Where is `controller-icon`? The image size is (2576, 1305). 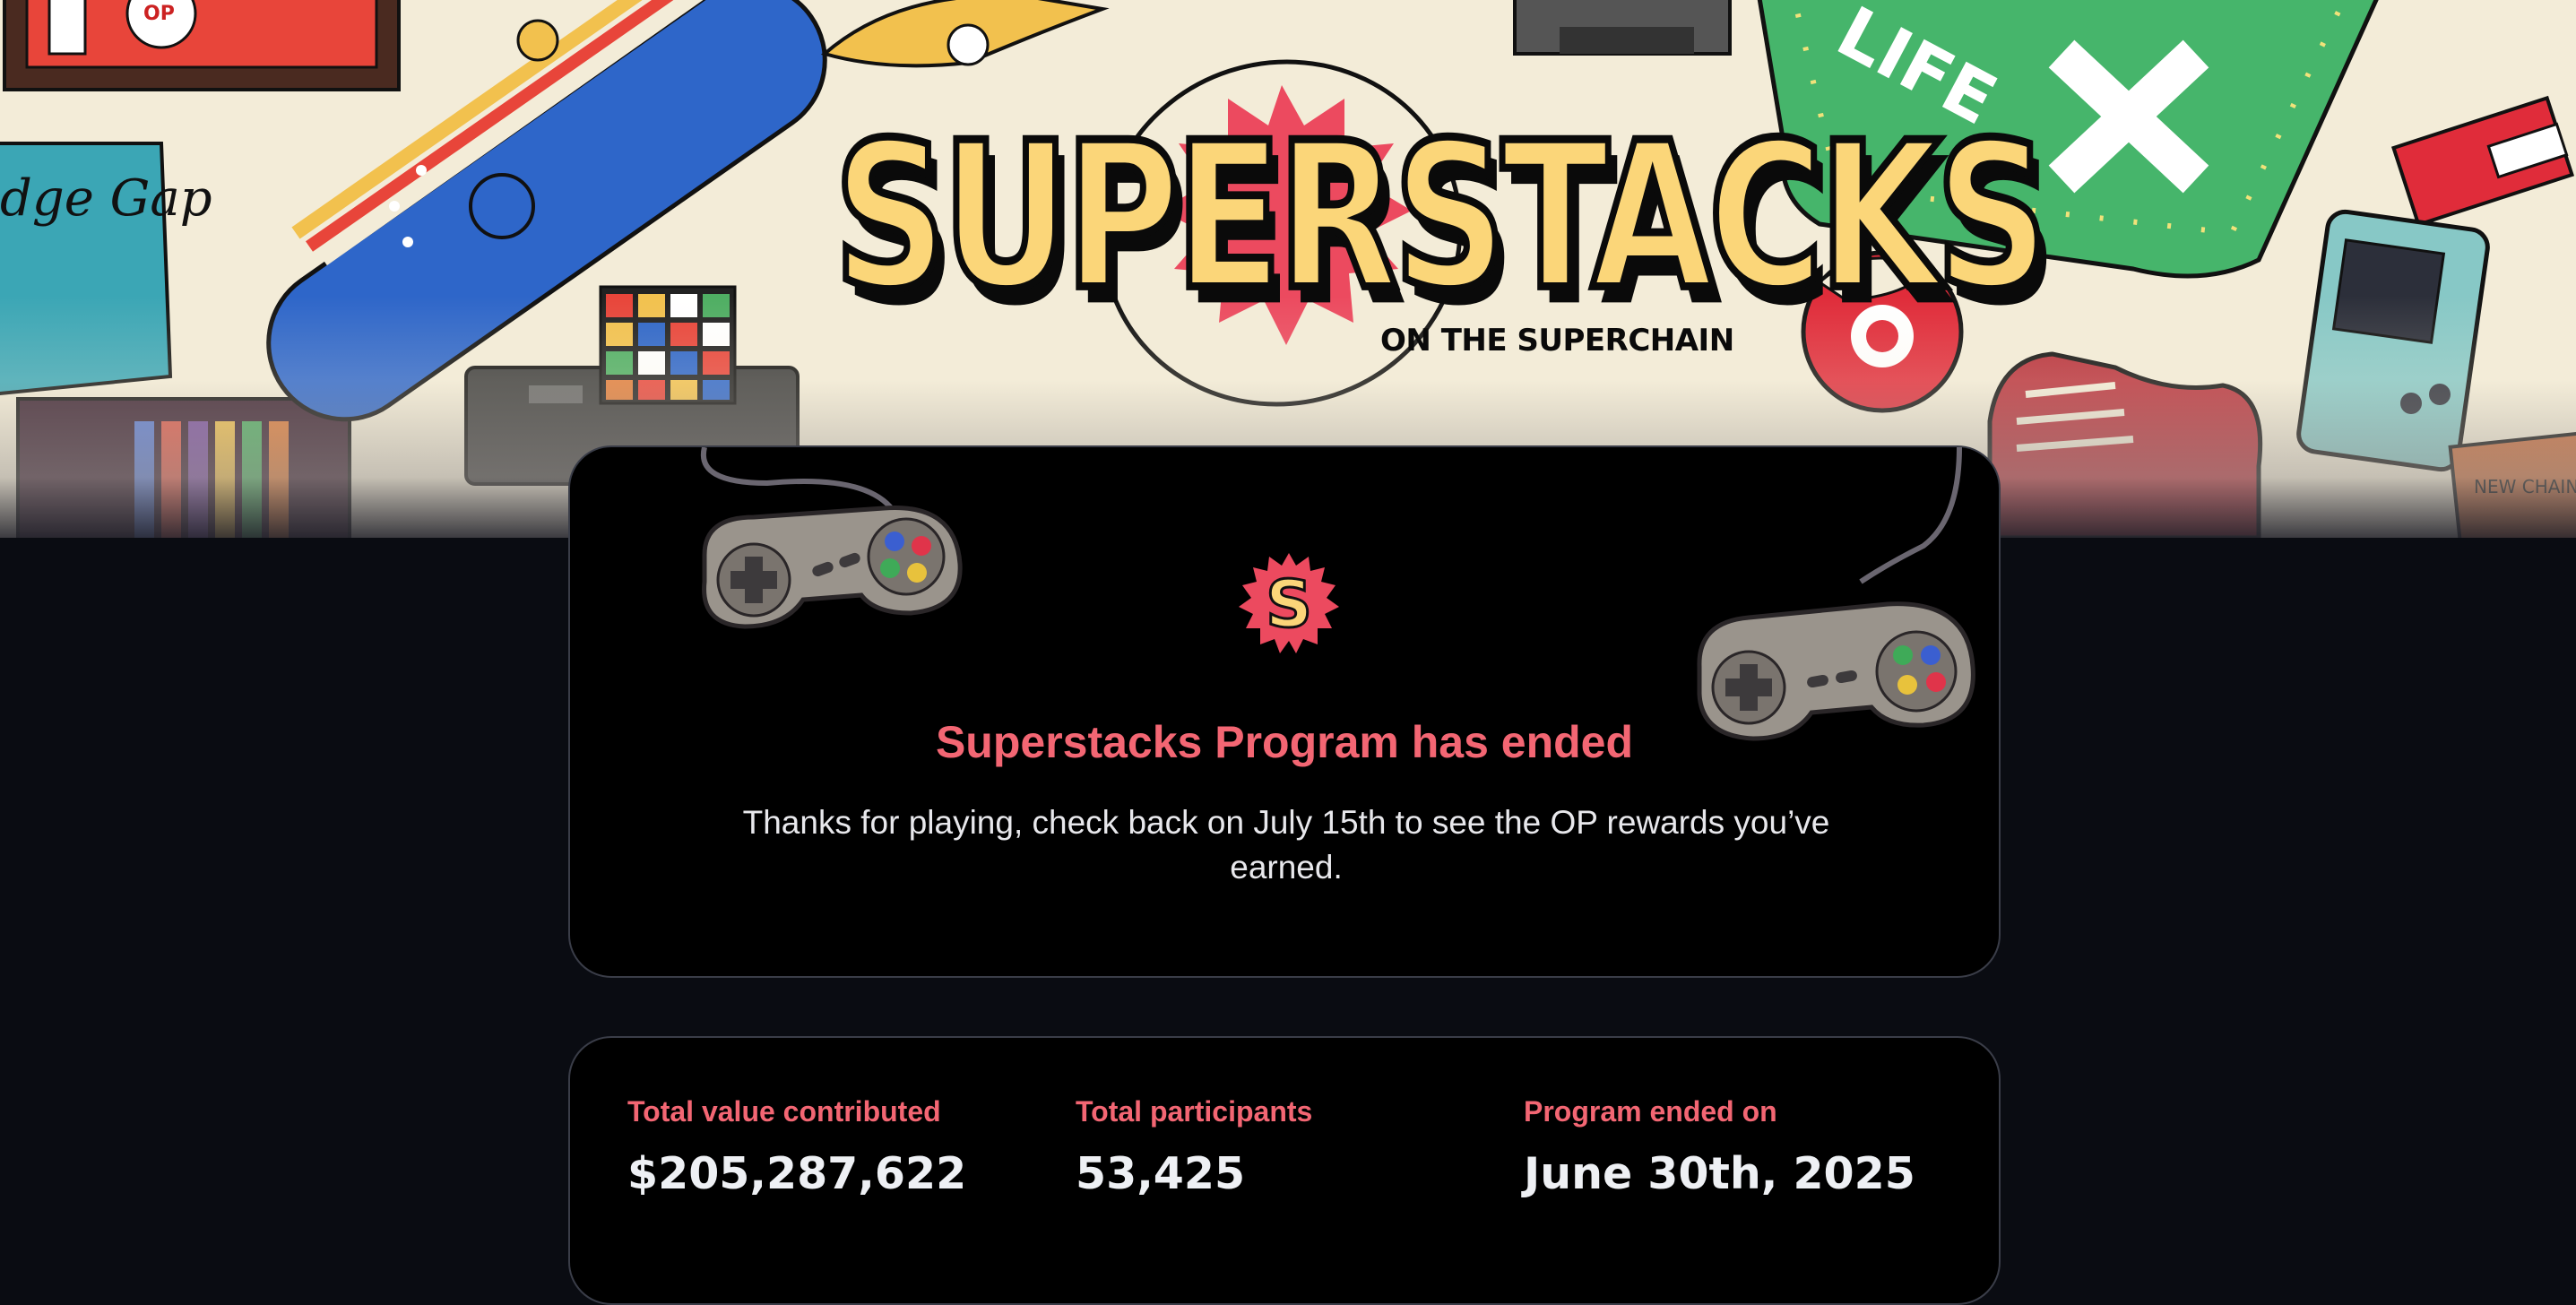 controller-icon is located at coordinates (831, 538).